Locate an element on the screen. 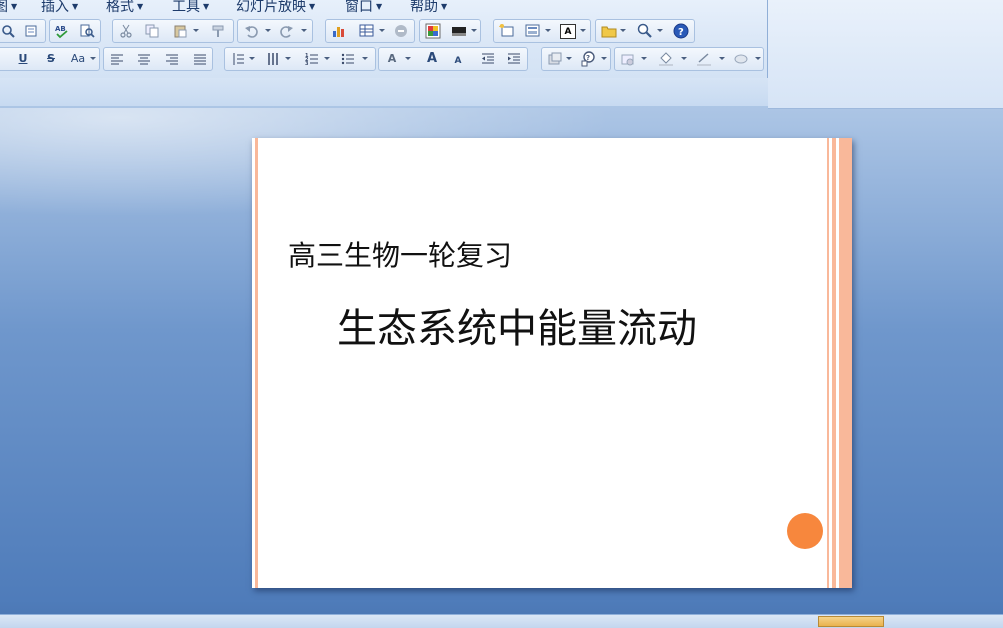 The image size is (1003, 628). menu-bar: 图 ▼ 插入 ▼ 格式 ▼ 工具 ▼ 幻灯片放映 ▼ 窗口 ▼ 帮助 ▼ is located at coordinates (384, 8).